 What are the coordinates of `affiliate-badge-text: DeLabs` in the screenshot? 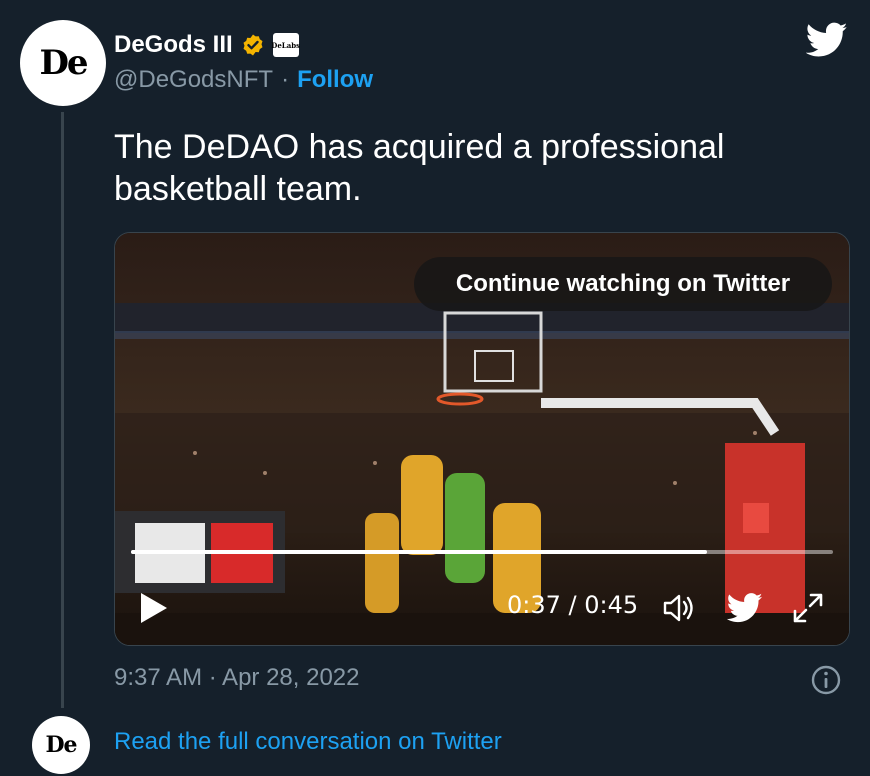 It's located at (286, 45).